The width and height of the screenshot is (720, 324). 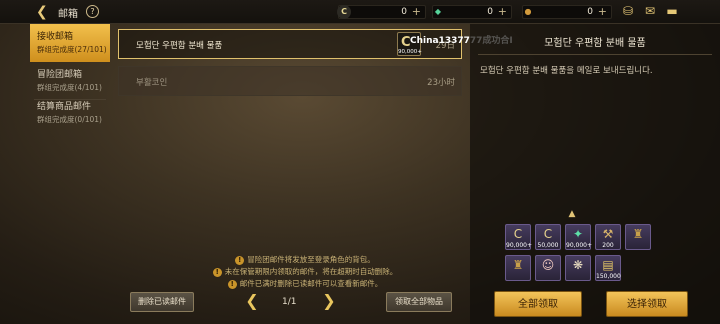 I want to click on tab-receive-mailbox: 接收邮箱 群组完成度(27/101), so click(x=70, y=43).